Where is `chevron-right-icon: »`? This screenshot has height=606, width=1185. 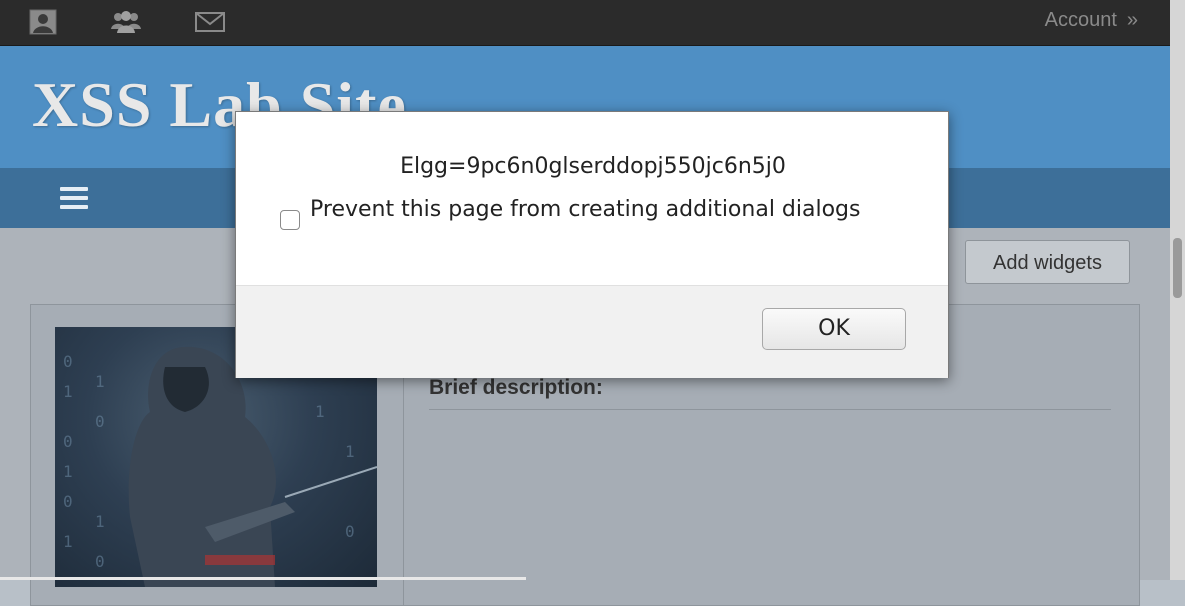 chevron-right-icon: » is located at coordinates (1132, 20).